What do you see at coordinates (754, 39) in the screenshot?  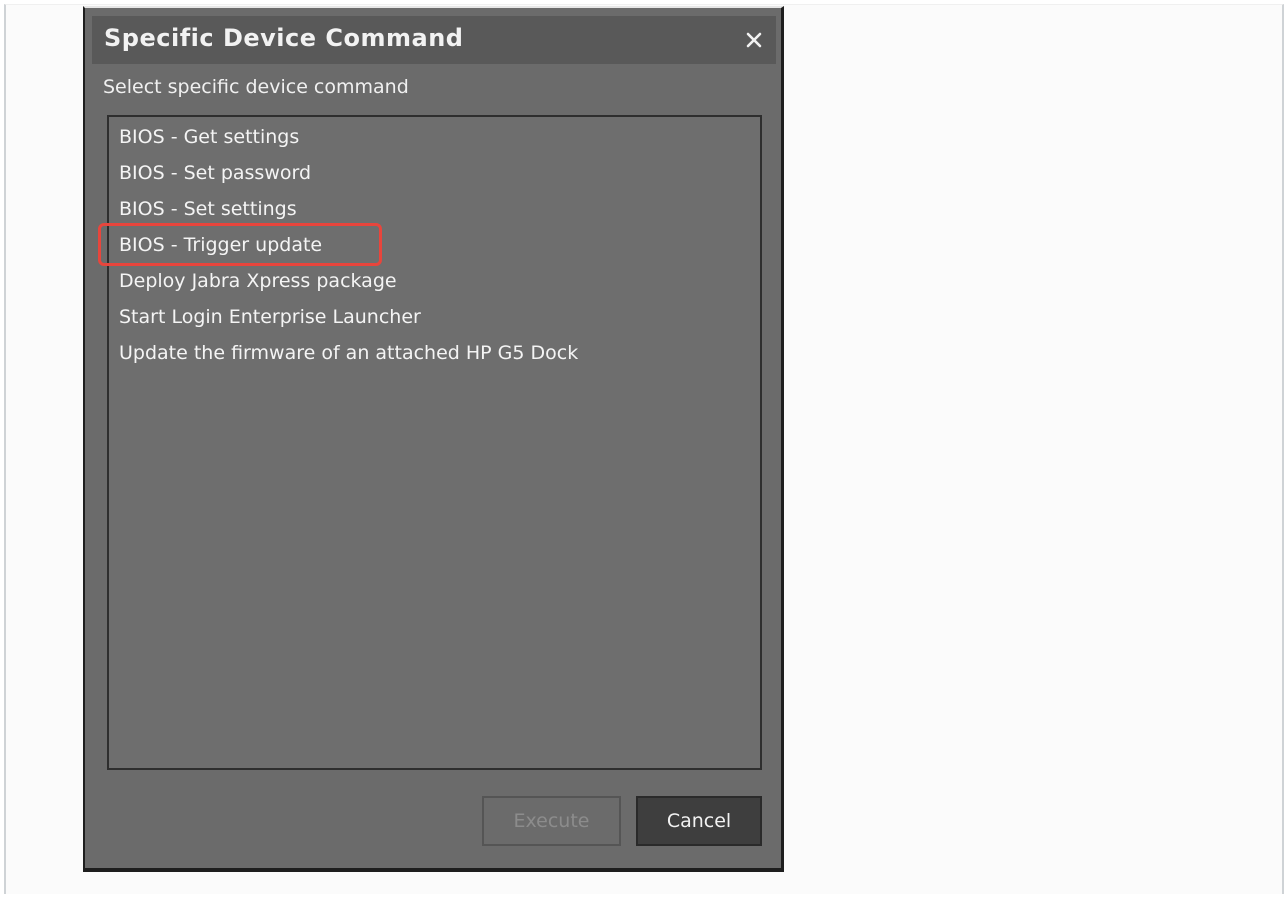 I see `close-icon` at bounding box center [754, 39].